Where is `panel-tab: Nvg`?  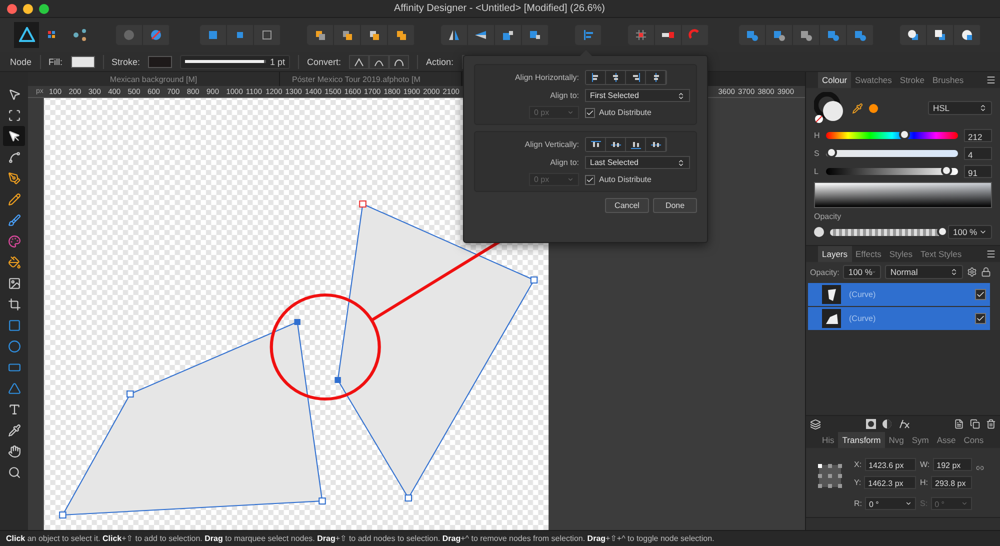 panel-tab: Nvg is located at coordinates (896, 440).